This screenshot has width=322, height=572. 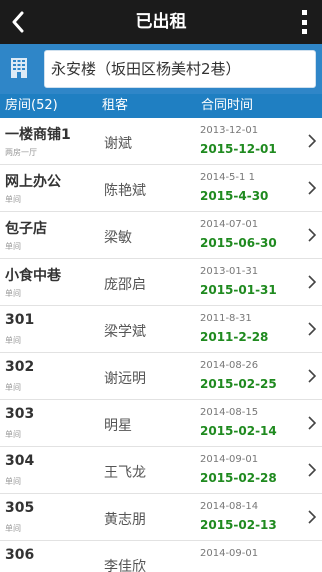 What do you see at coordinates (20, 367) in the screenshot?
I see `room-name: 302` at bounding box center [20, 367].